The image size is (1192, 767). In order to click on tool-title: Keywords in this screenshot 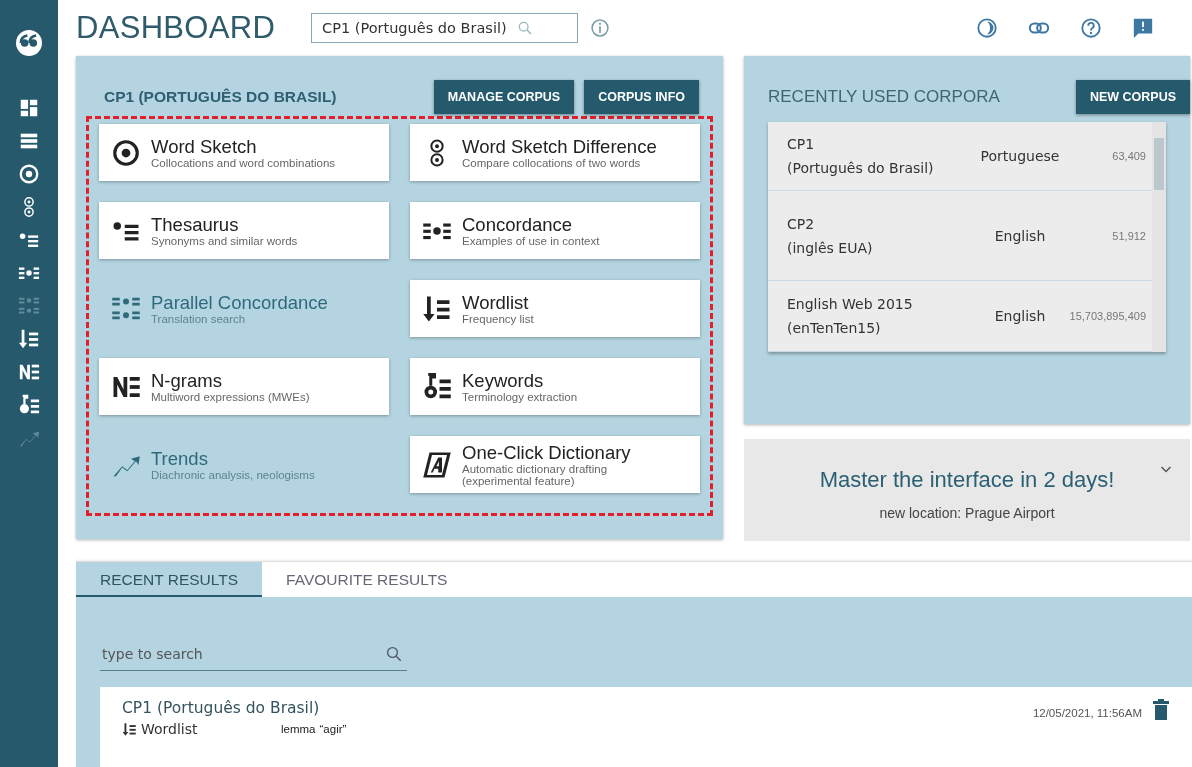, I will do `click(503, 380)`.